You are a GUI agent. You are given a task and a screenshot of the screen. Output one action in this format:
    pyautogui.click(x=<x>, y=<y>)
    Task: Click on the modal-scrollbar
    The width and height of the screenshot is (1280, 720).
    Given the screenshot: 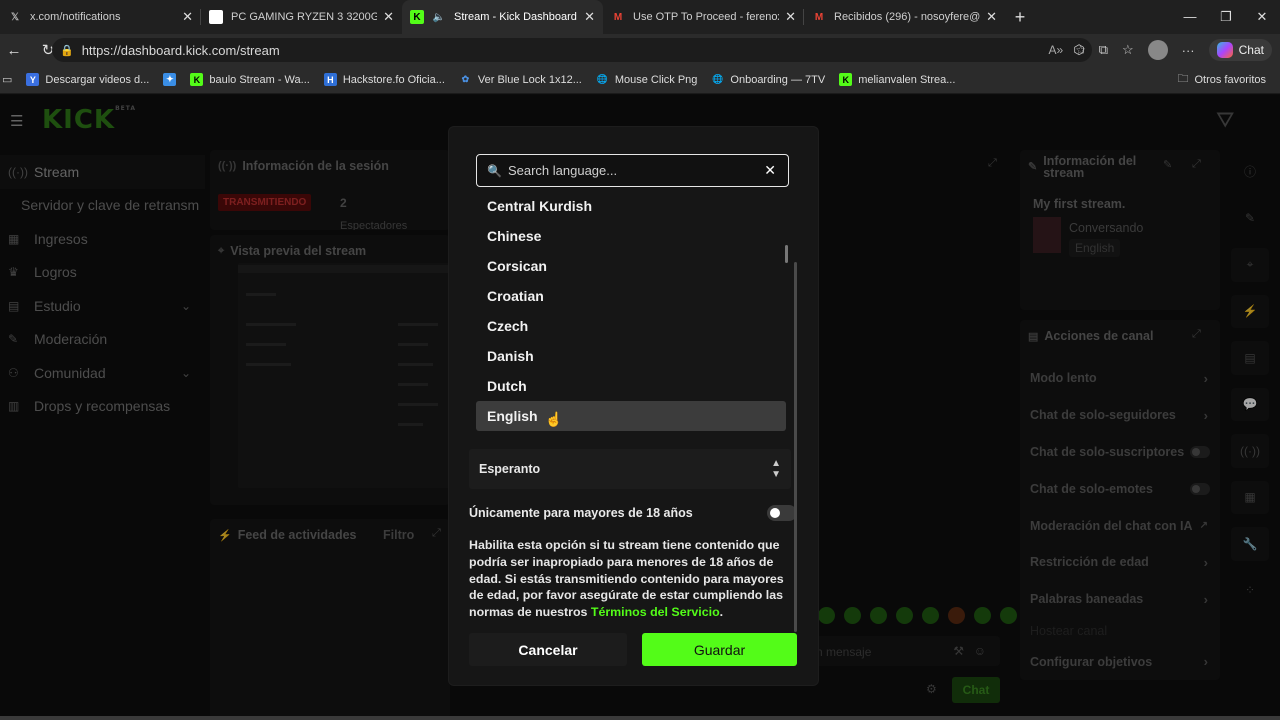 What is the action you would take?
    pyautogui.click(x=795, y=447)
    